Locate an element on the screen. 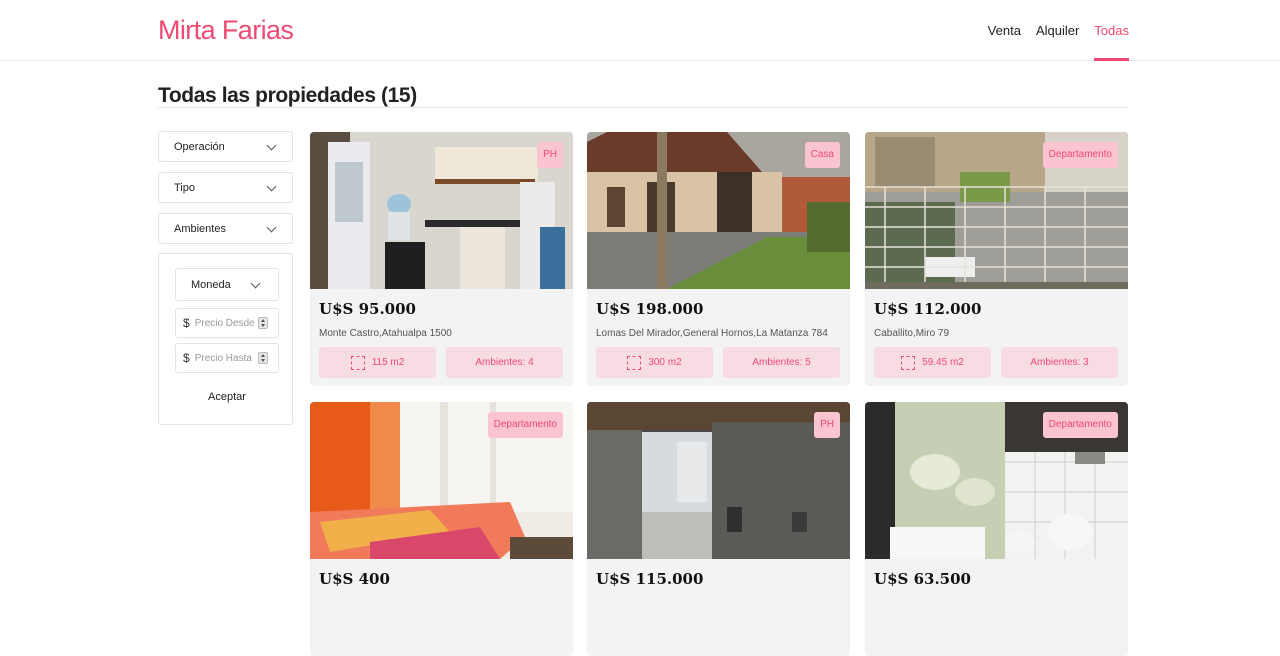  property-price: U$S 112.000 is located at coordinates (928, 309).